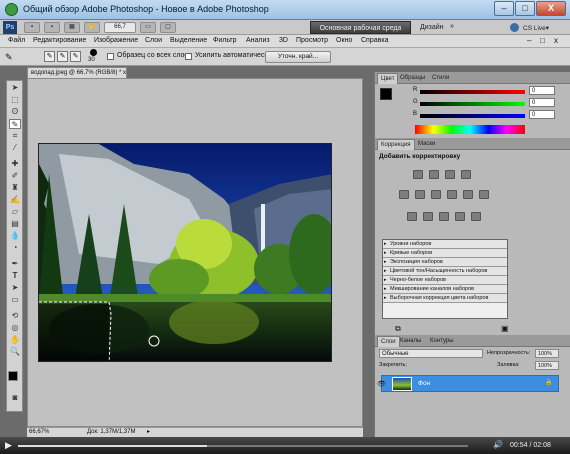  Describe the element at coordinates (15, 164) in the screenshot. I see `healing-brush-tool-icon: ✚` at that location.